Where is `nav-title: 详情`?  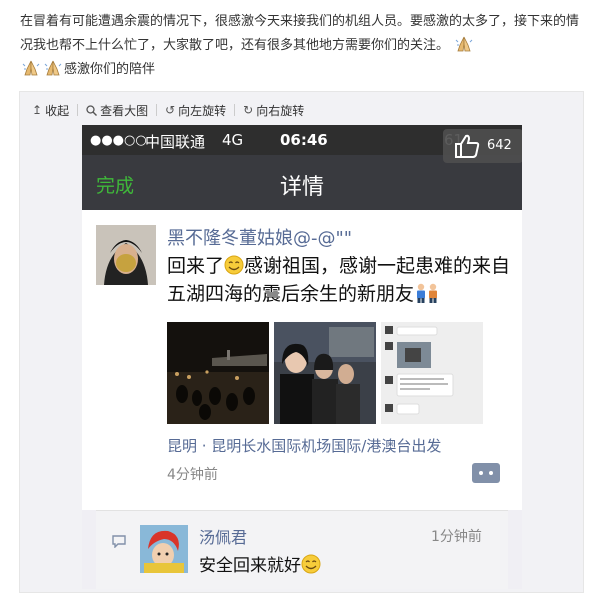 nav-title: 详情 is located at coordinates (301, 187).